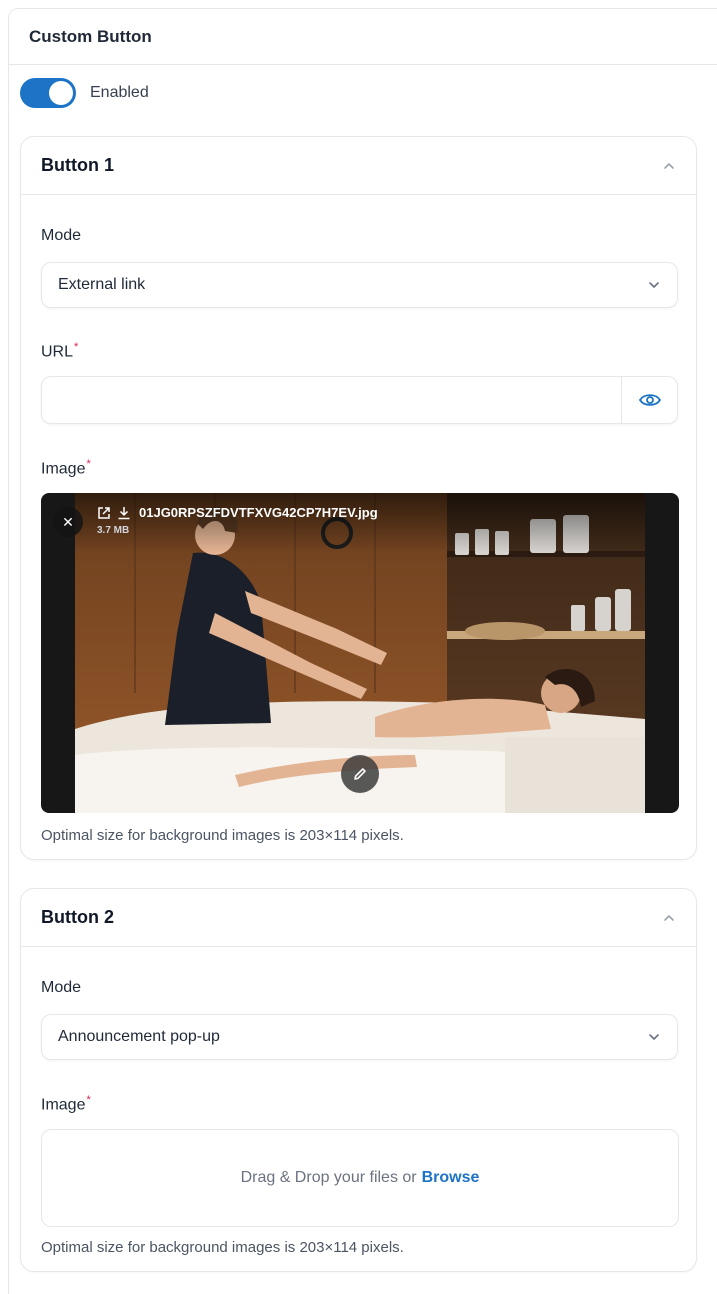 The height and width of the screenshot is (1294, 717). I want to click on button-2-title: Button 2, so click(77, 917).